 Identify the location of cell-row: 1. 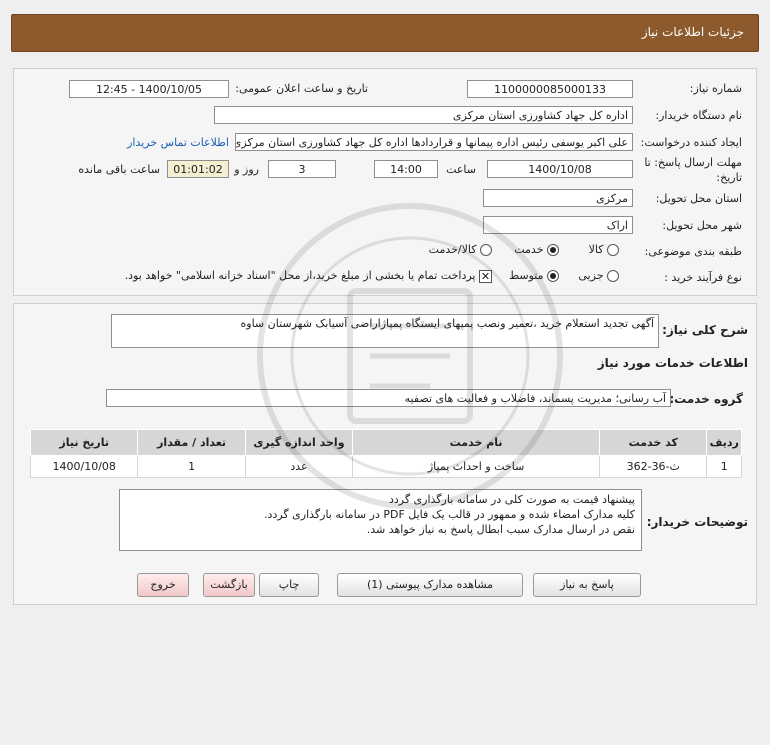
(724, 466).